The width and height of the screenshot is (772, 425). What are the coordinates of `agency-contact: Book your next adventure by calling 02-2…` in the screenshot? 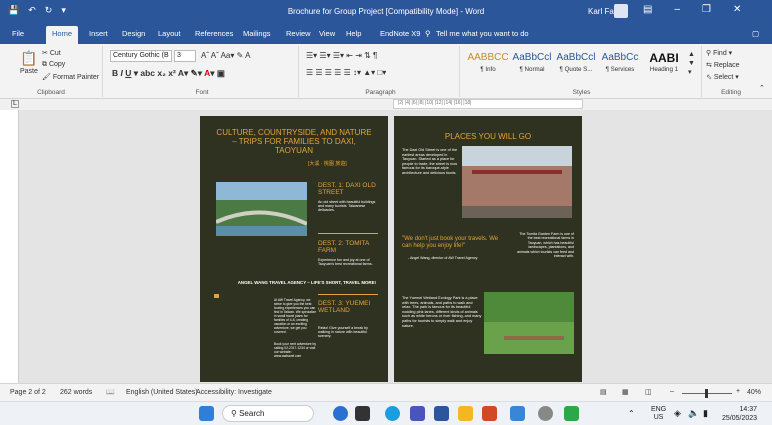 It's located at (295, 350).